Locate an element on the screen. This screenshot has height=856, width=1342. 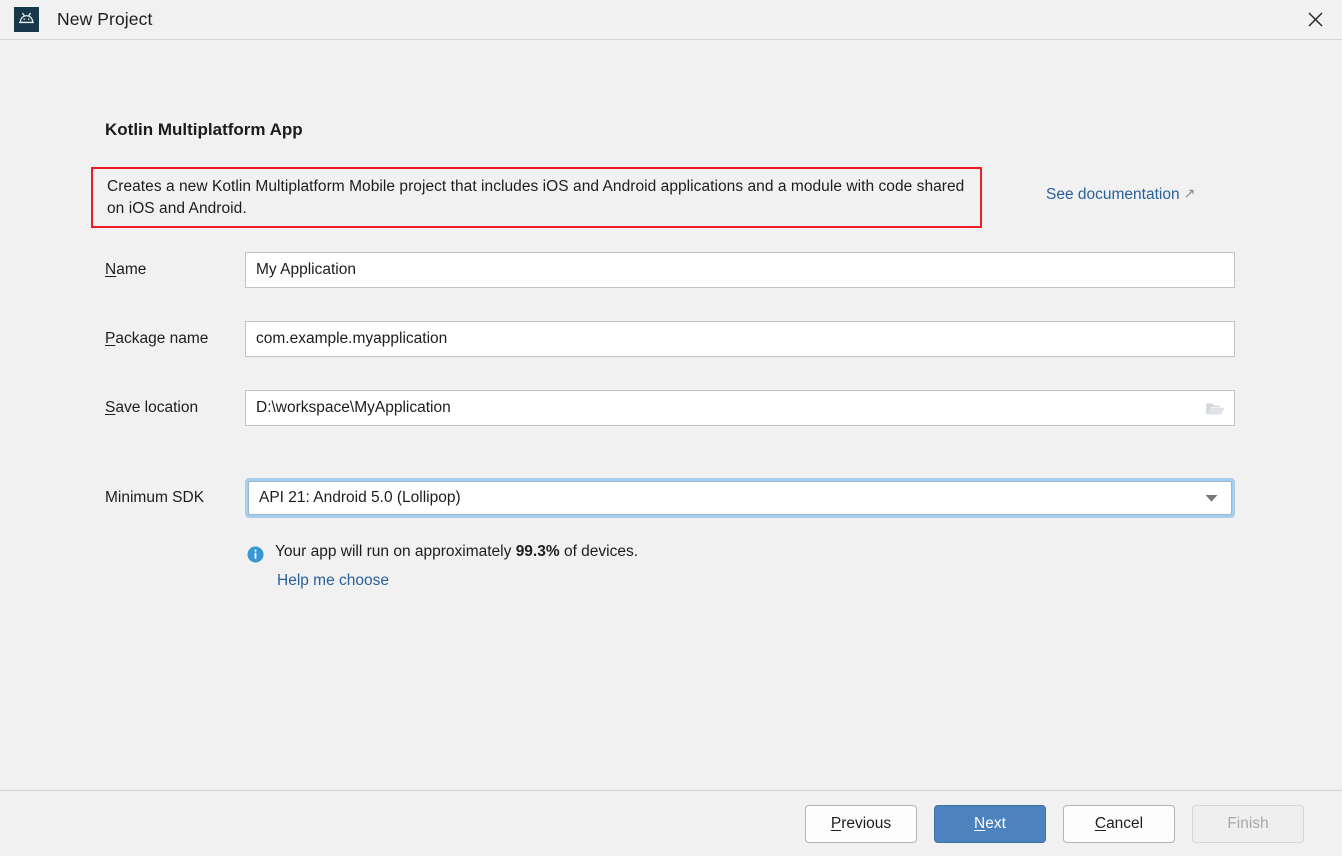
folder-icon is located at coordinates (1215, 408).